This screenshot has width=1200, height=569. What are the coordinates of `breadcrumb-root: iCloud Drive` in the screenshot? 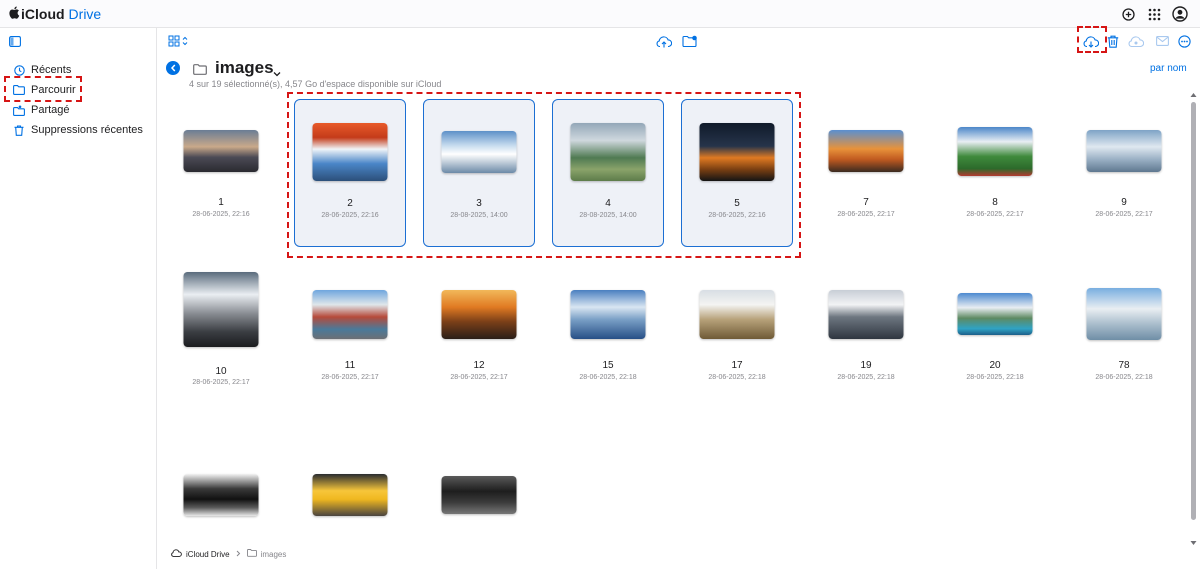 It's located at (208, 554).